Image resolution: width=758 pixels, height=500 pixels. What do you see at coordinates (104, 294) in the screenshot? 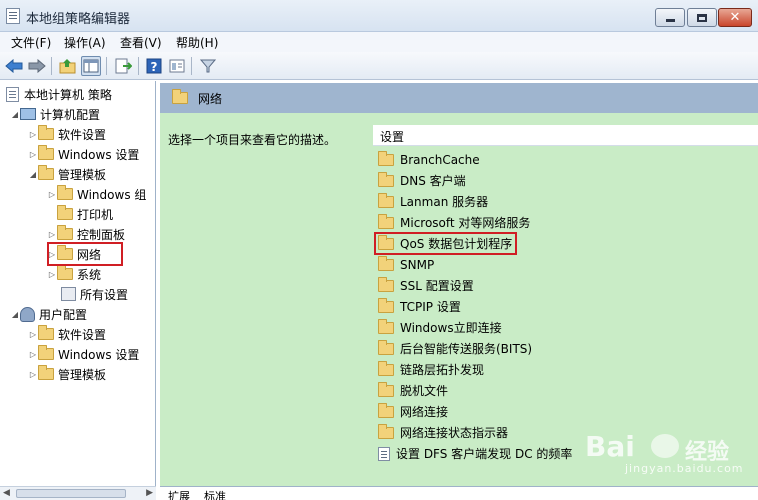
I see `tree-item-label: 所有设置` at bounding box center [104, 294].